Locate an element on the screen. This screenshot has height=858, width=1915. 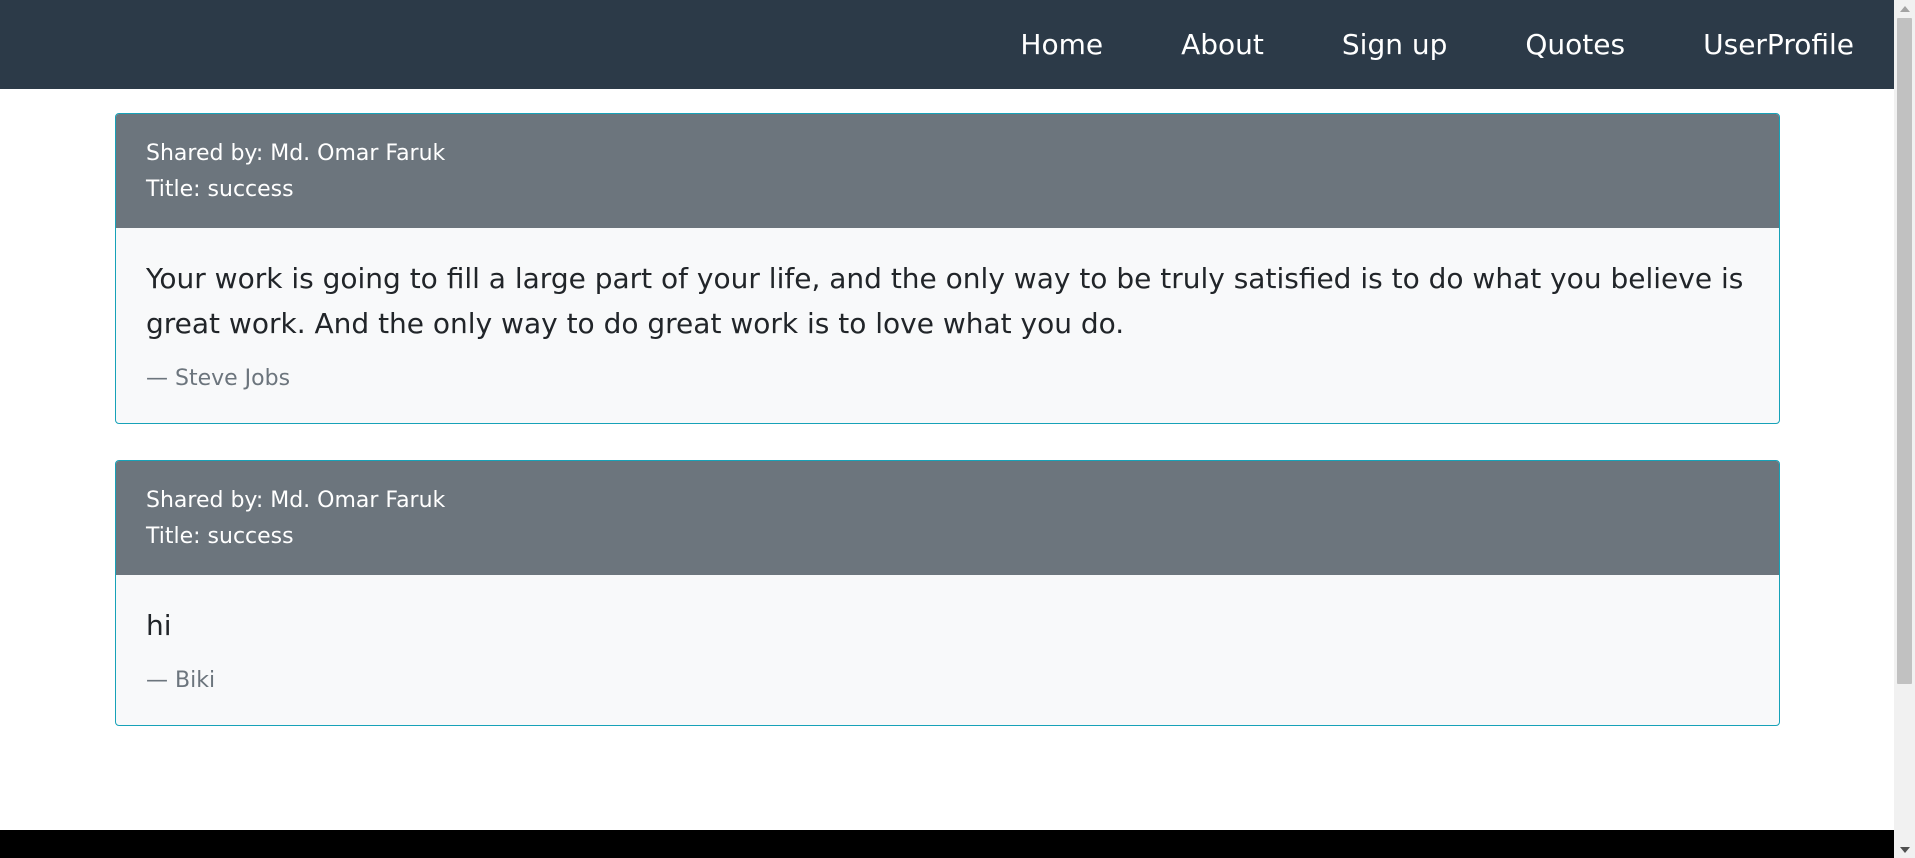
top-navbar: Home About Sign up Quotes UserProfile is located at coordinates (947, 44).